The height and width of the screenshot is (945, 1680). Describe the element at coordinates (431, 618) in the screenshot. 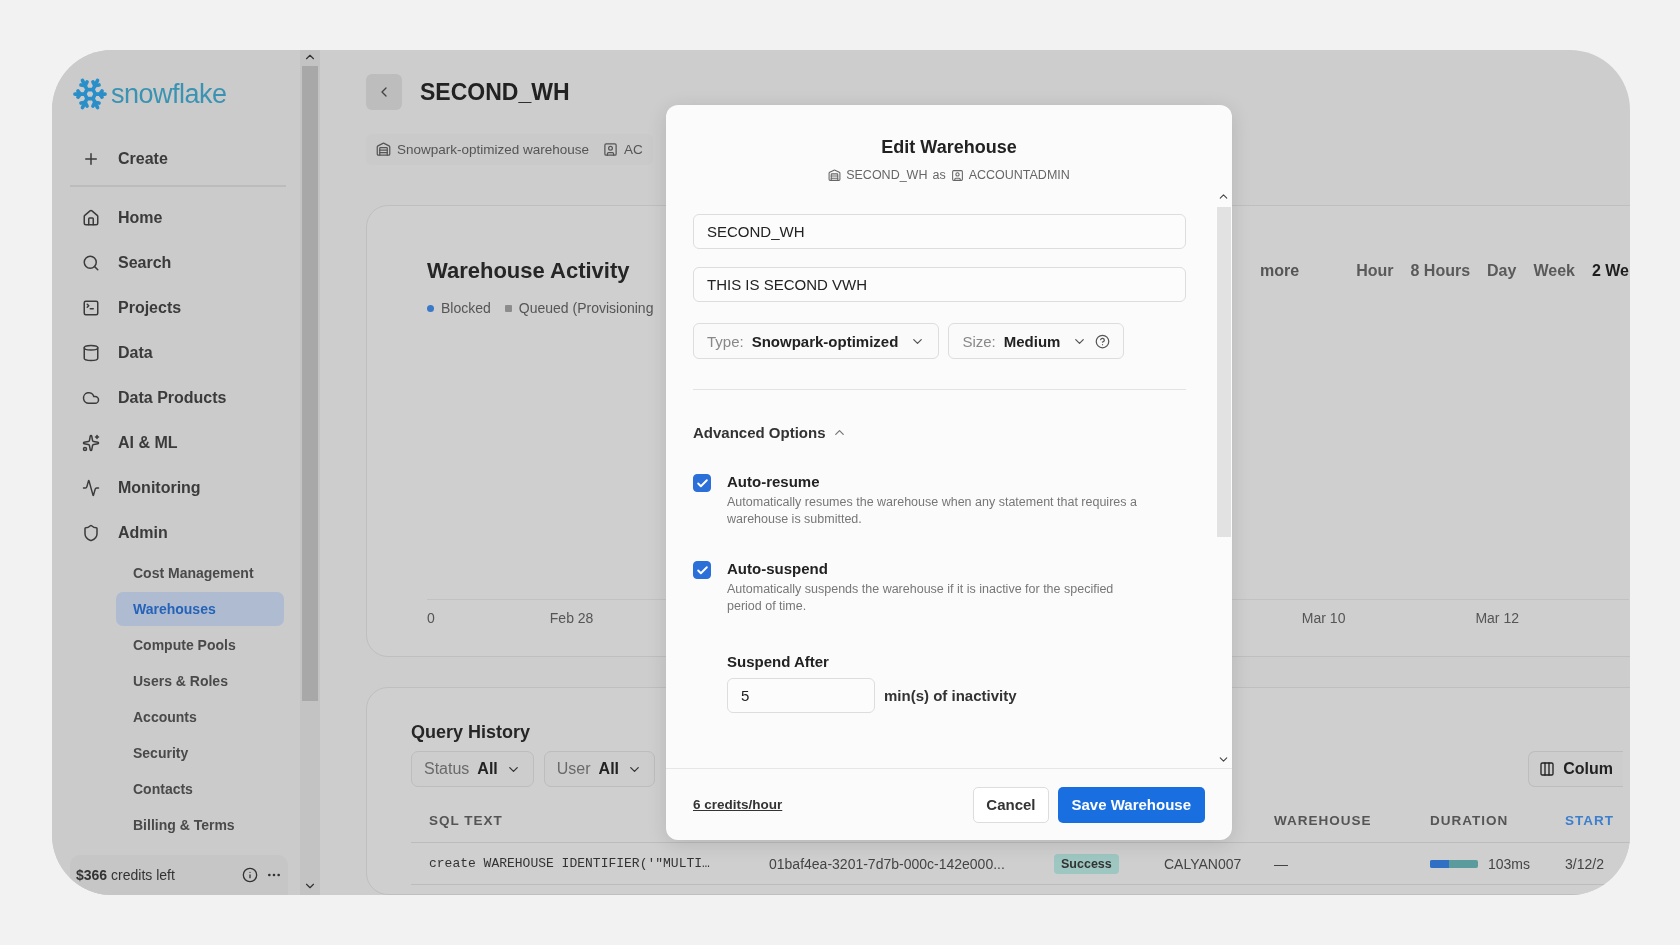

I see `axis-label: 0` at that location.